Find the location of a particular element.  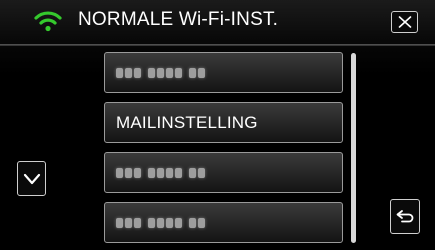

back-button is located at coordinates (405, 216).